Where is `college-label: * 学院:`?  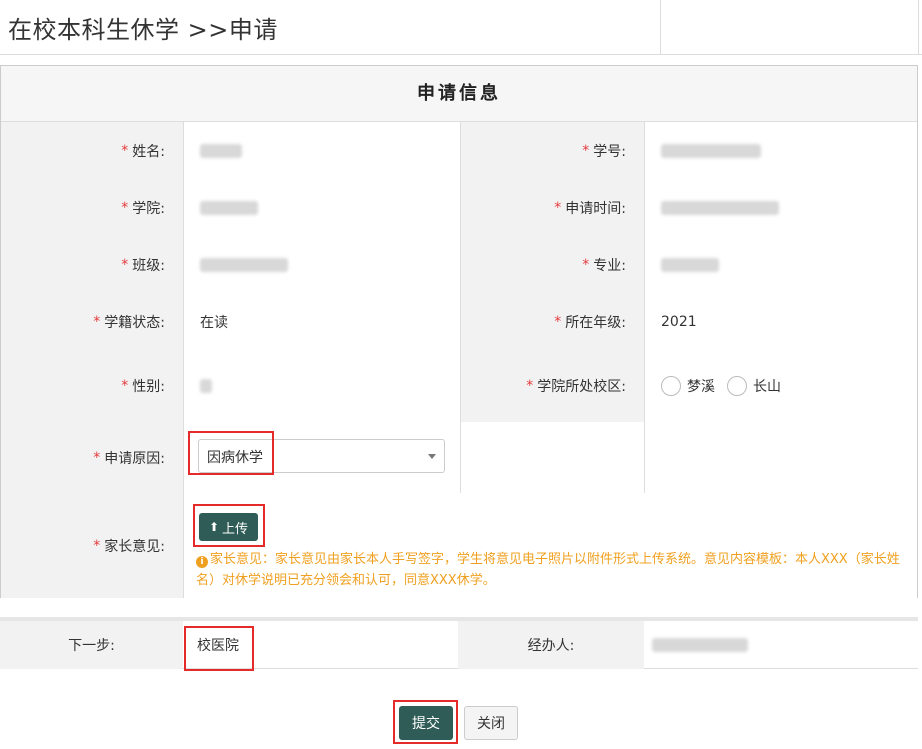 college-label: * 学院: is located at coordinates (92, 207).